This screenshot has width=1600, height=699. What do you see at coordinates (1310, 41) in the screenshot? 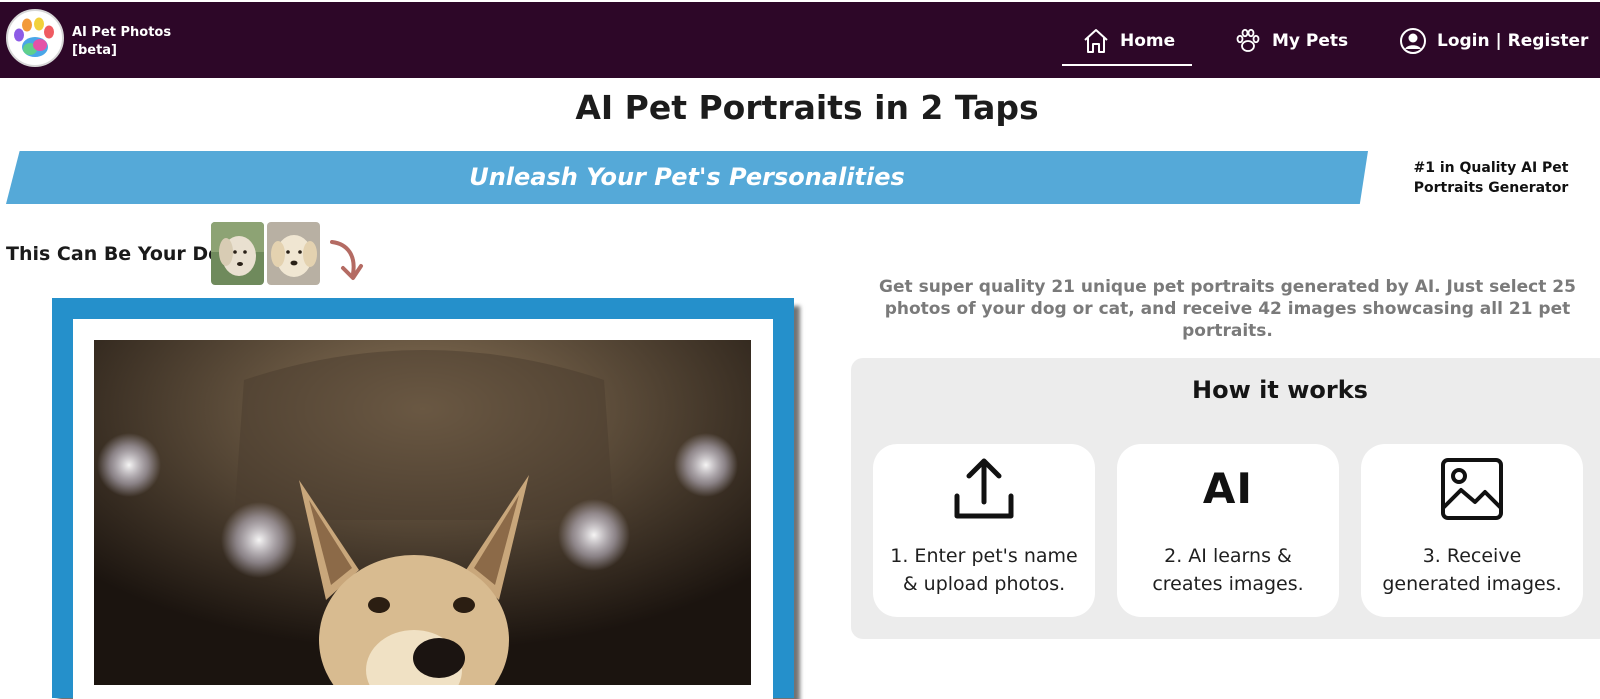
I see `nav-my-pets-label: My Pets` at bounding box center [1310, 41].